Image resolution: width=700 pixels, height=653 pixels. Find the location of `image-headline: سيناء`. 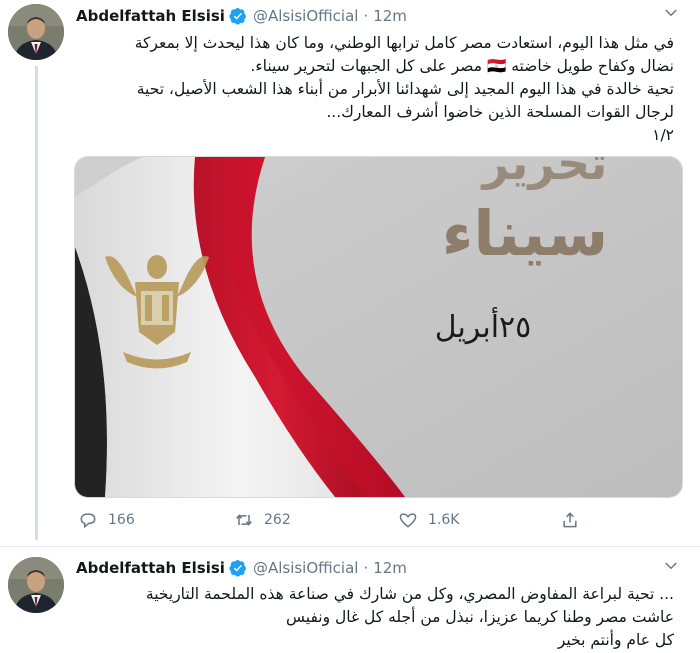

image-headline: سيناء is located at coordinates (525, 233).